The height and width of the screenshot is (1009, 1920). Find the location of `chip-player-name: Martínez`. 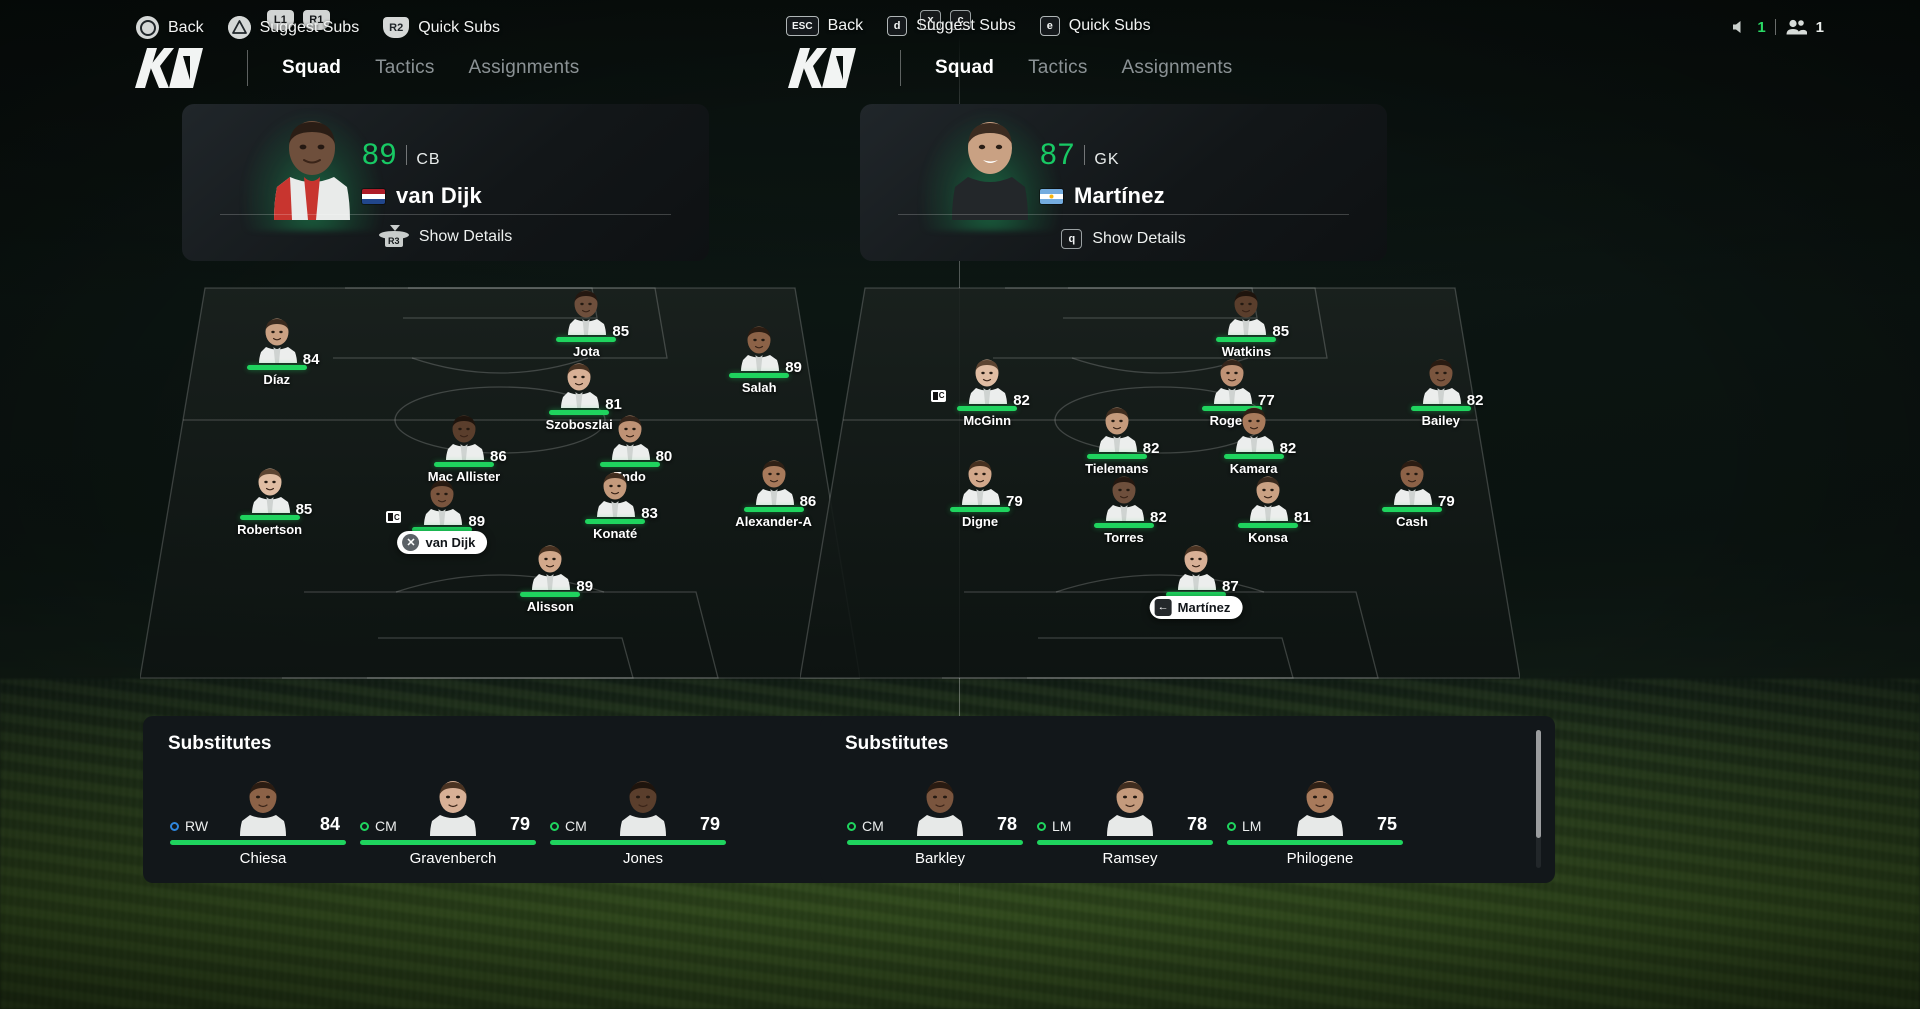

chip-player-name: Martínez is located at coordinates (1204, 607).